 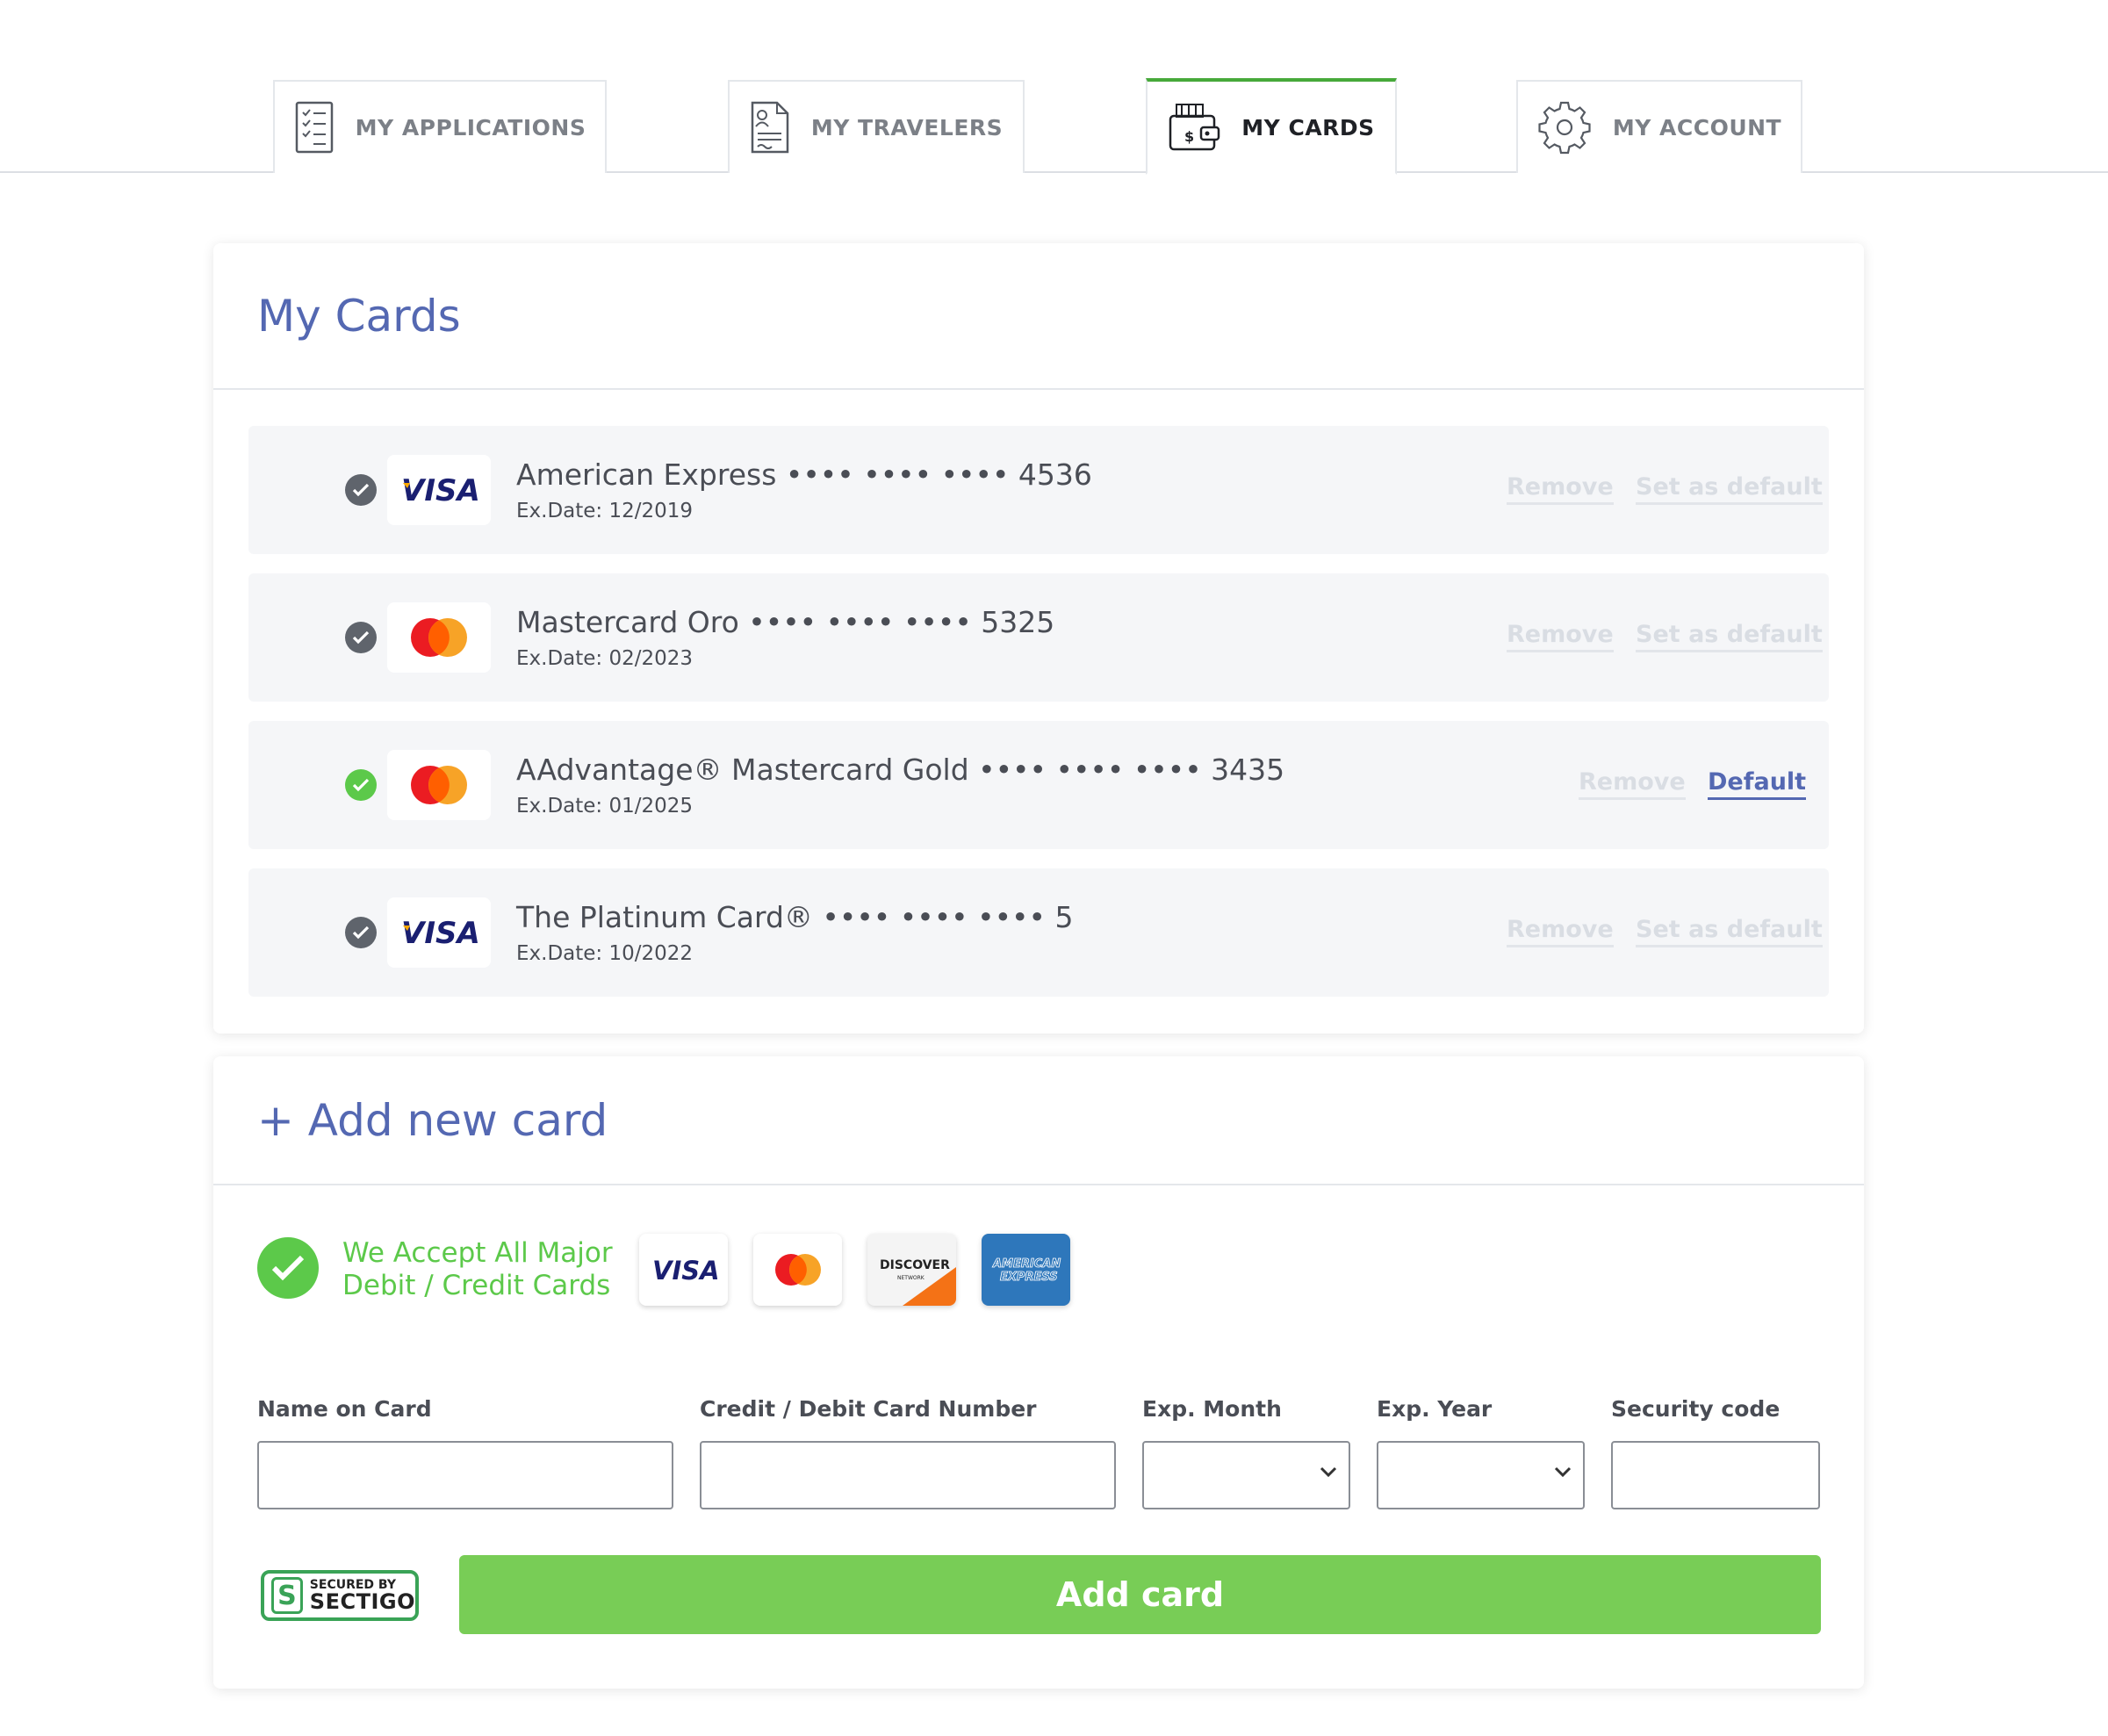 What do you see at coordinates (908, 1475) in the screenshot?
I see `card-number-input` at bounding box center [908, 1475].